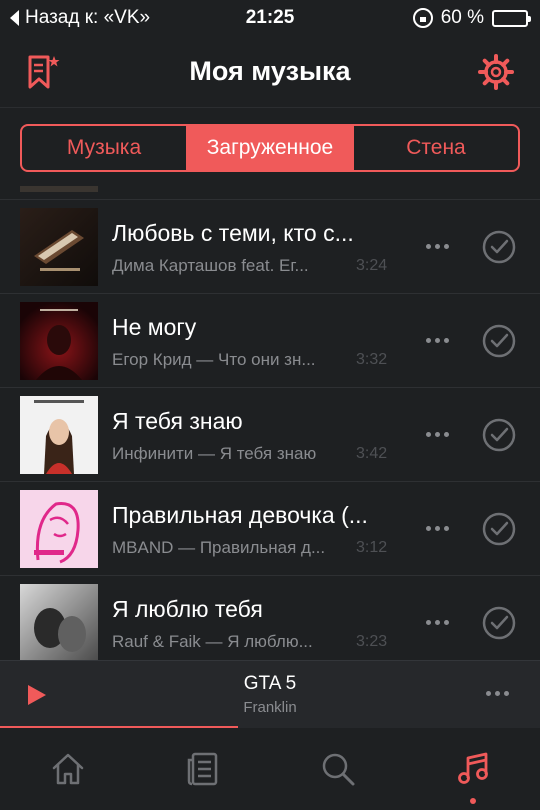 Image resolution: width=540 pixels, height=810 pixels. I want to click on tab-news, so click(202, 769).